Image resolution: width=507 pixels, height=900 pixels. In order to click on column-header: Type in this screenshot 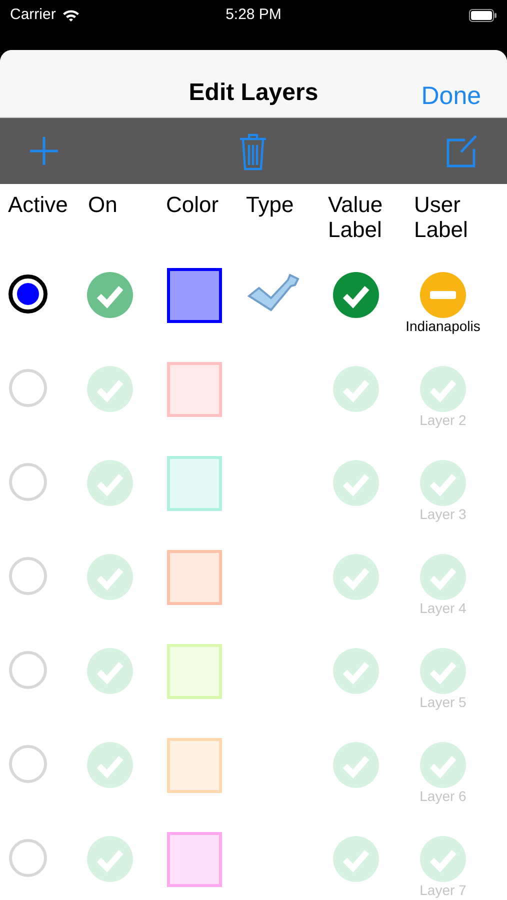, I will do `click(270, 205)`.